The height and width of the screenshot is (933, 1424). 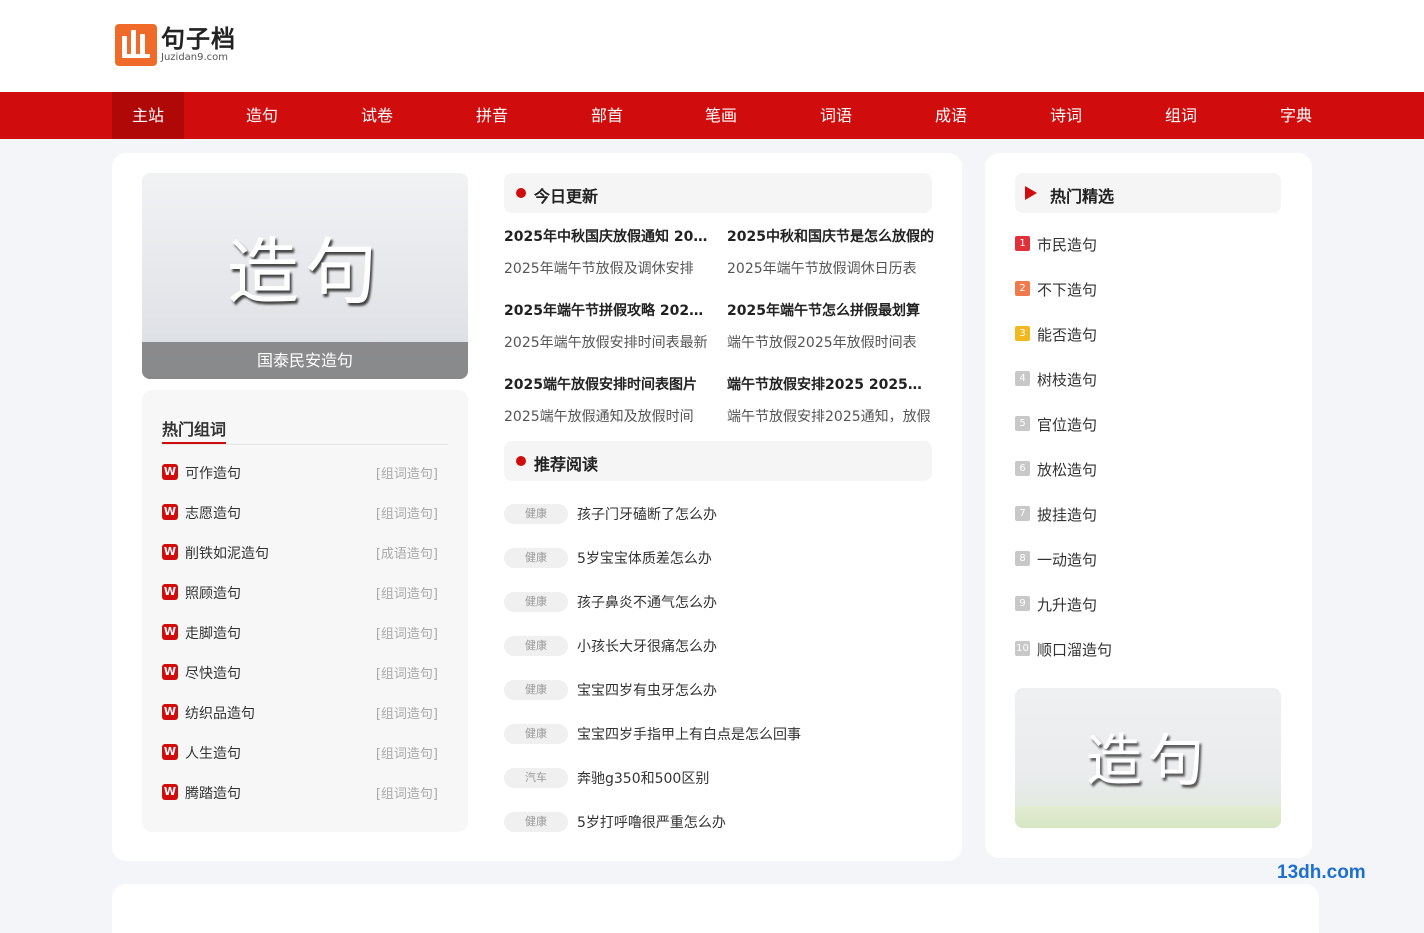 What do you see at coordinates (647, 646) in the screenshot?
I see `article-link: 小孩长大牙很痛怎么办` at bounding box center [647, 646].